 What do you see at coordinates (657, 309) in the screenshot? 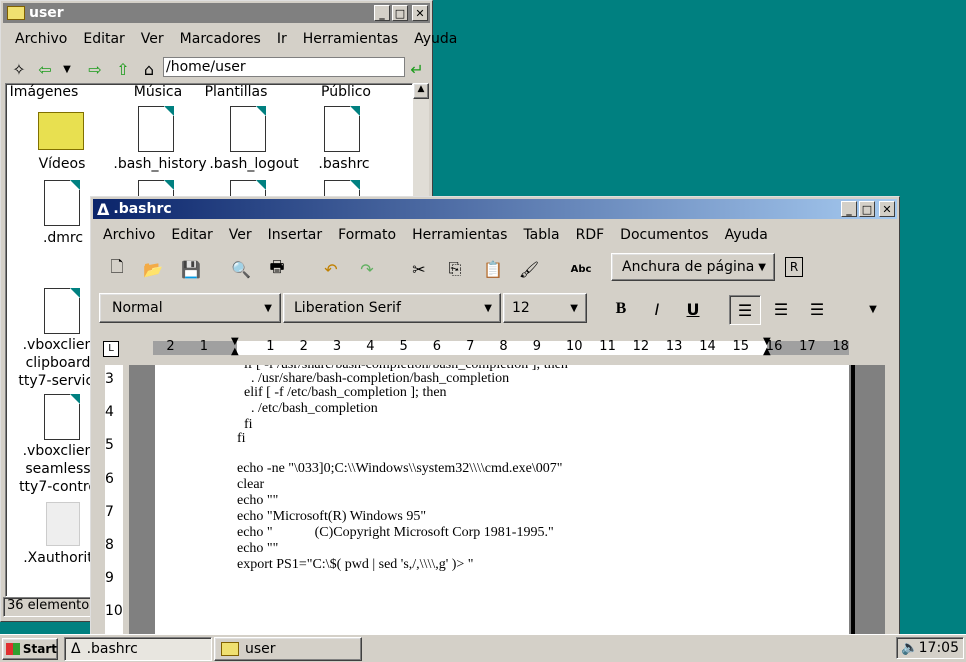
I see `italic-icon: I` at bounding box center [657, 309].